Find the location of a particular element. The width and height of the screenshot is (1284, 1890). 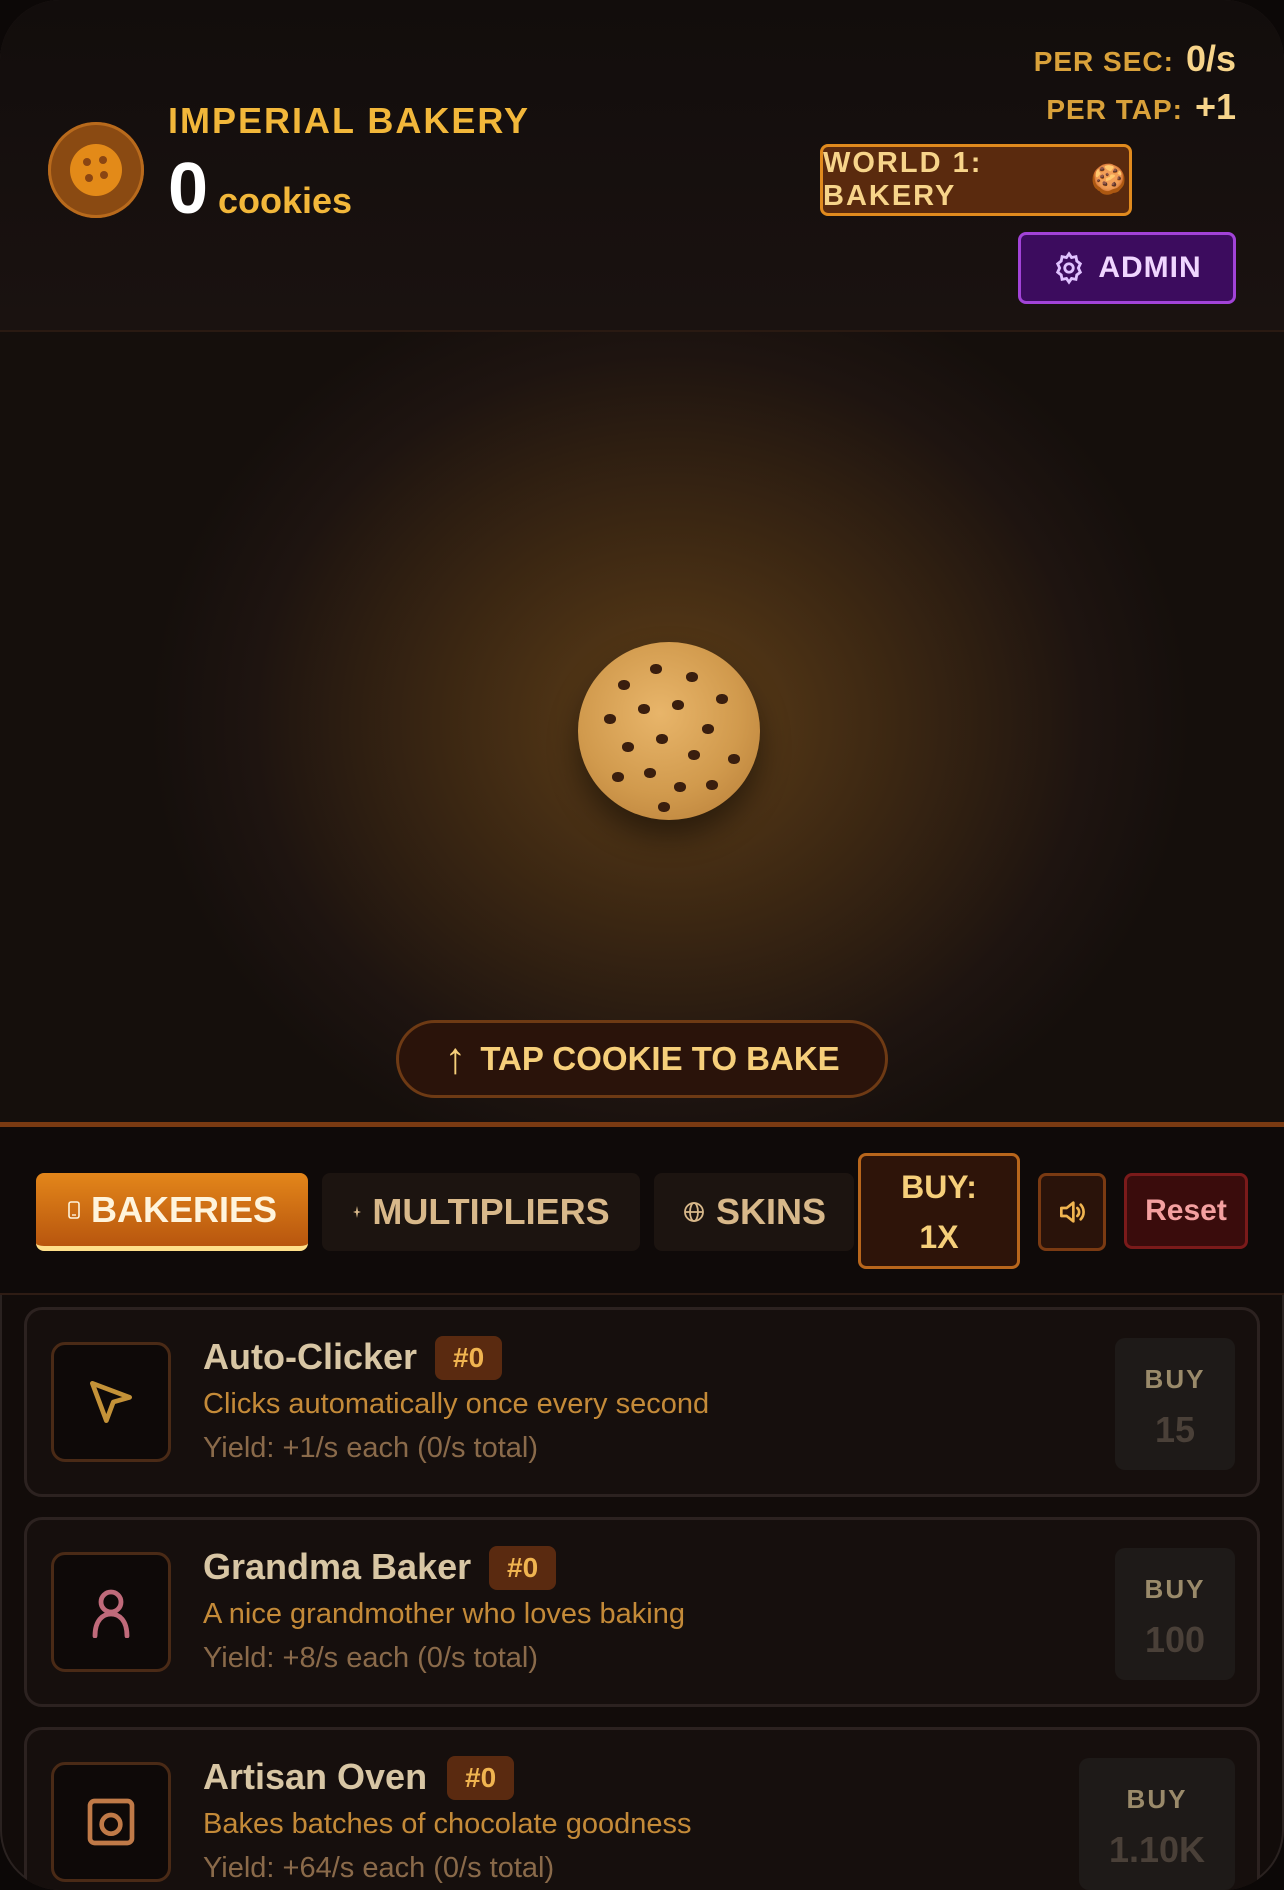

app-title: IMPERIAL BAKERY is located at coordinates (349, 120).